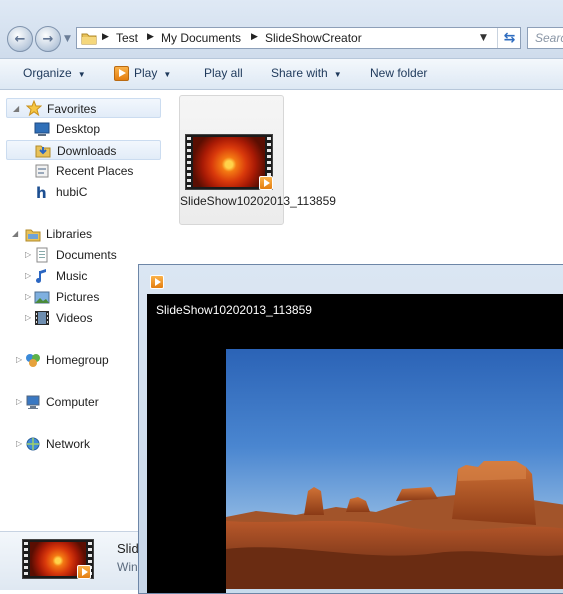 The image size is (563, 594). I want to click on recent-places-icon, so click(42, 171).